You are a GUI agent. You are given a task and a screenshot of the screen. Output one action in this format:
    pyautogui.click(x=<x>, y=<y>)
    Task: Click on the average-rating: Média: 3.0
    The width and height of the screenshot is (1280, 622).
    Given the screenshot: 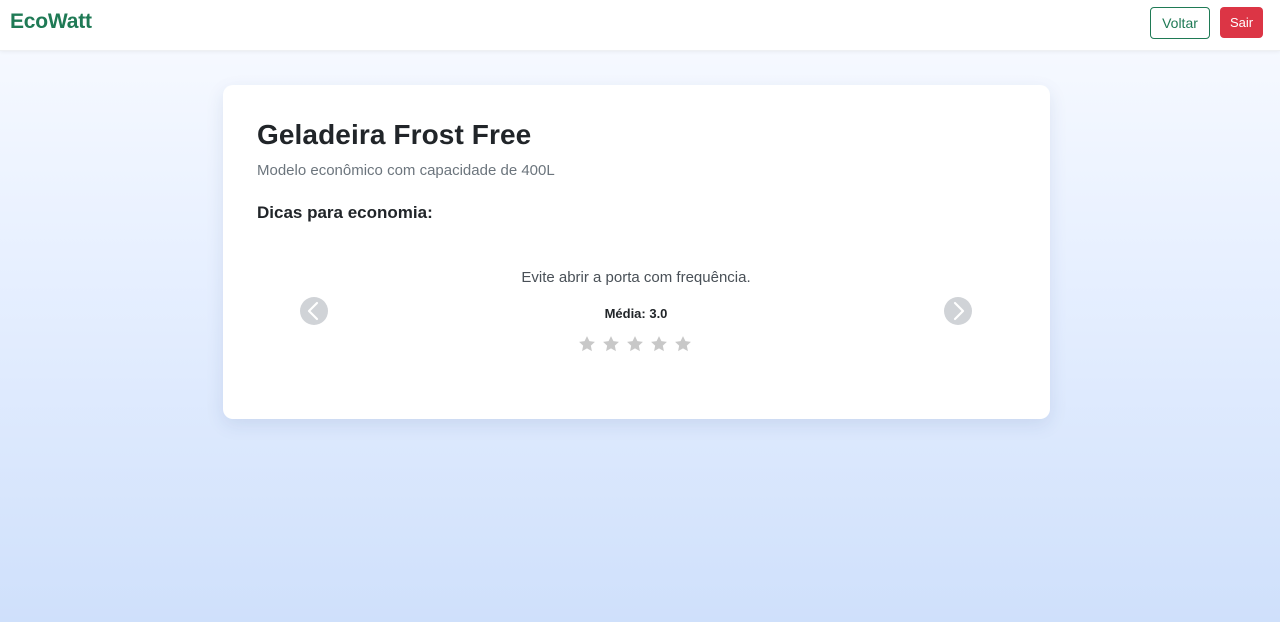 What is the action you would take?
    pyautogui.click(x=636, y=313)
    